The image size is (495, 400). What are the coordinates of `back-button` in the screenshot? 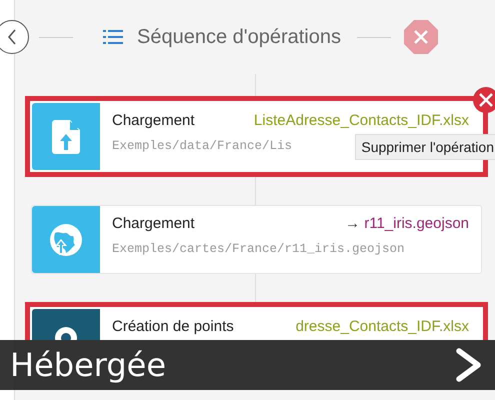 It's located at (14, 37).